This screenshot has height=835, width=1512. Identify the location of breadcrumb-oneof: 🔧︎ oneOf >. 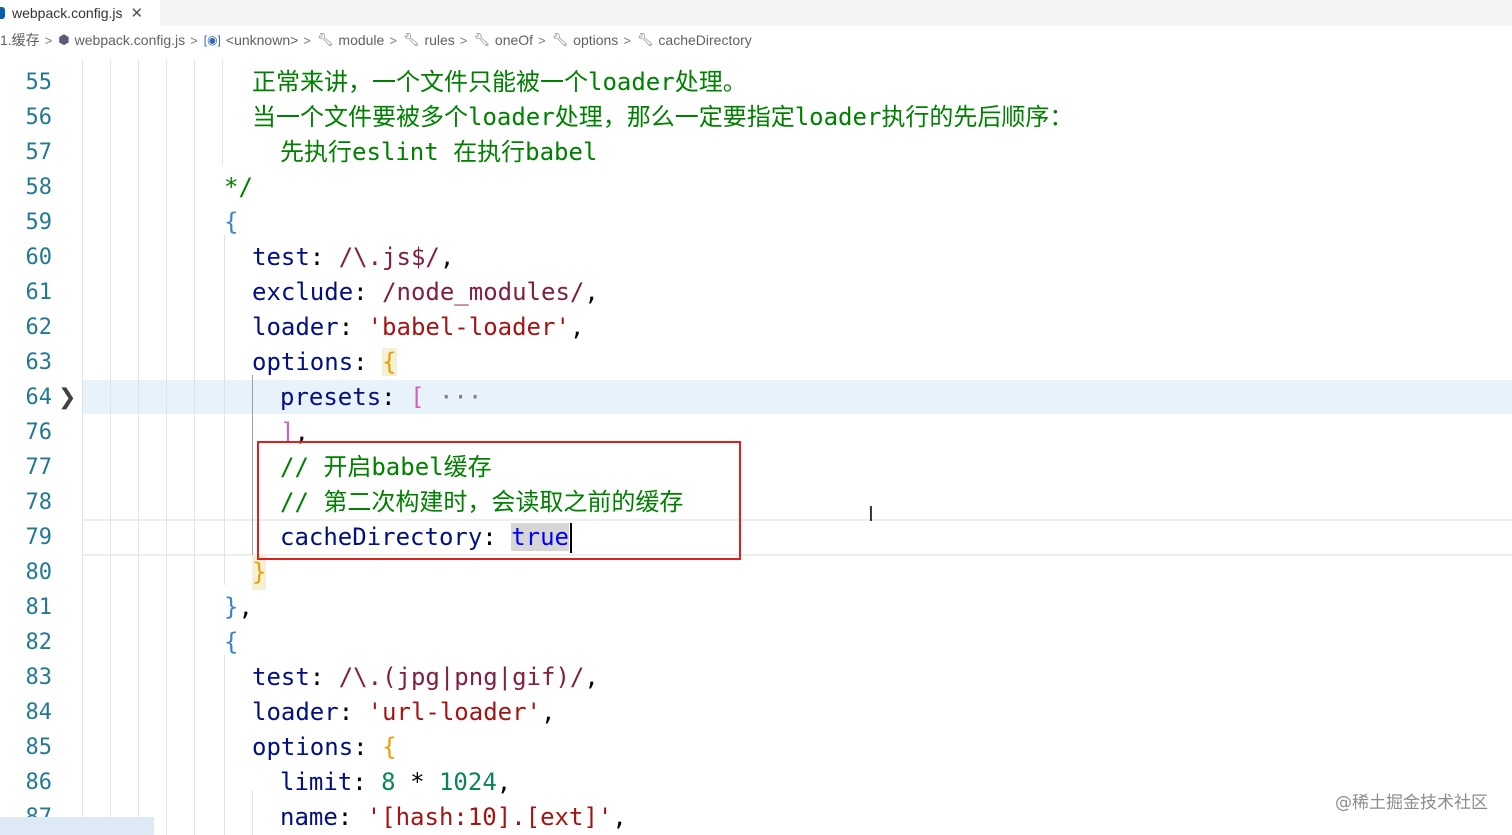
(506, 40).